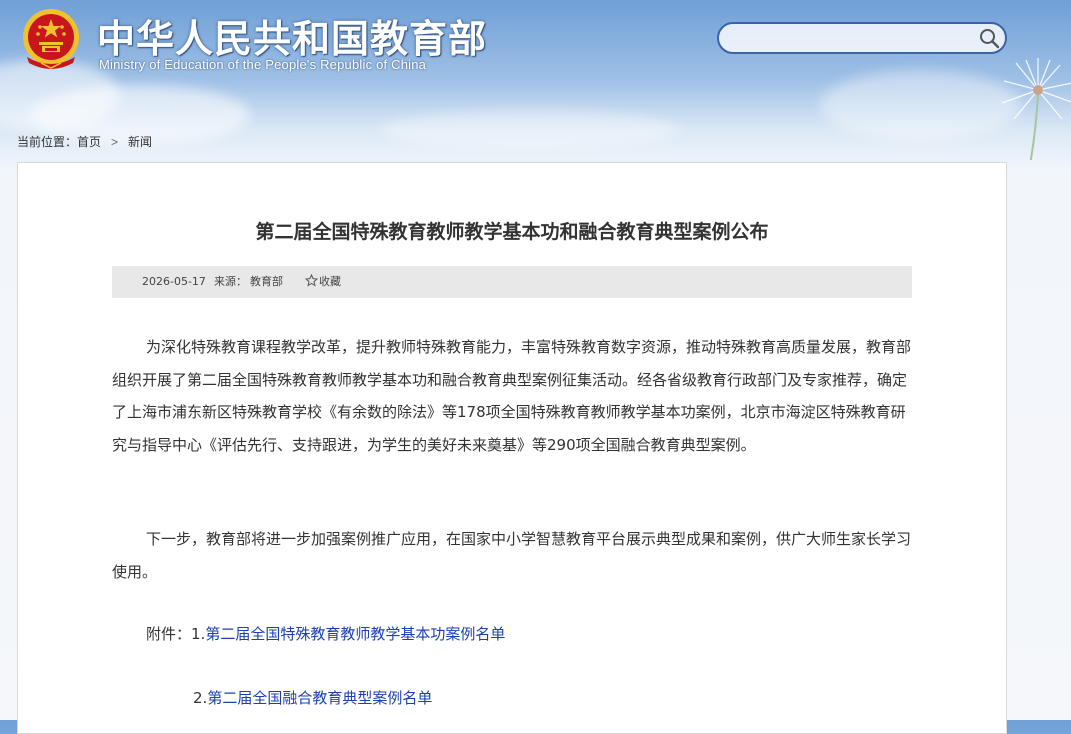 This screenshot has width=1071, height=734. I want to click on dandelion-decoration, so click(1036, 109).